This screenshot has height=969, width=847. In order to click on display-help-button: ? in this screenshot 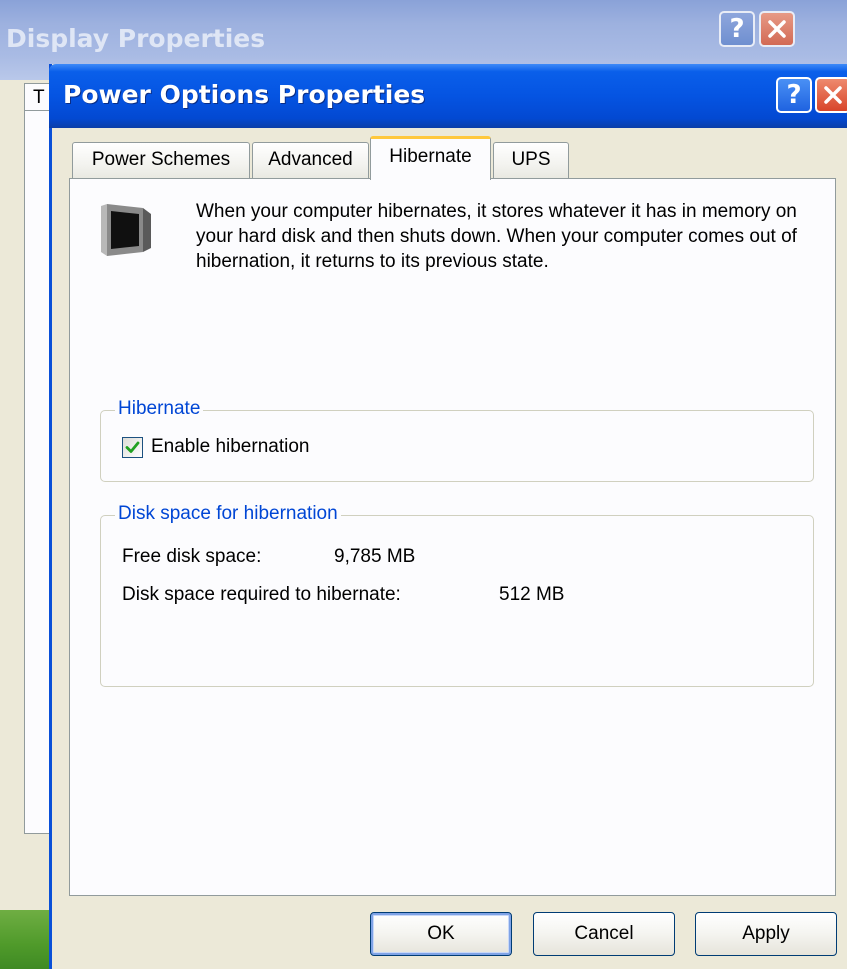, I will do `click(737, 29)`.